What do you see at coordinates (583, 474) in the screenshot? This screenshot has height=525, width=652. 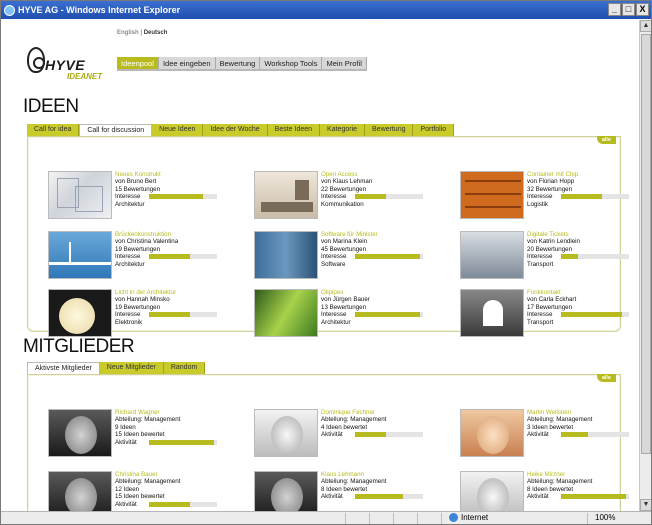 I see `member-name-link: Heike Mirzner` at bounding box center [583, 474].